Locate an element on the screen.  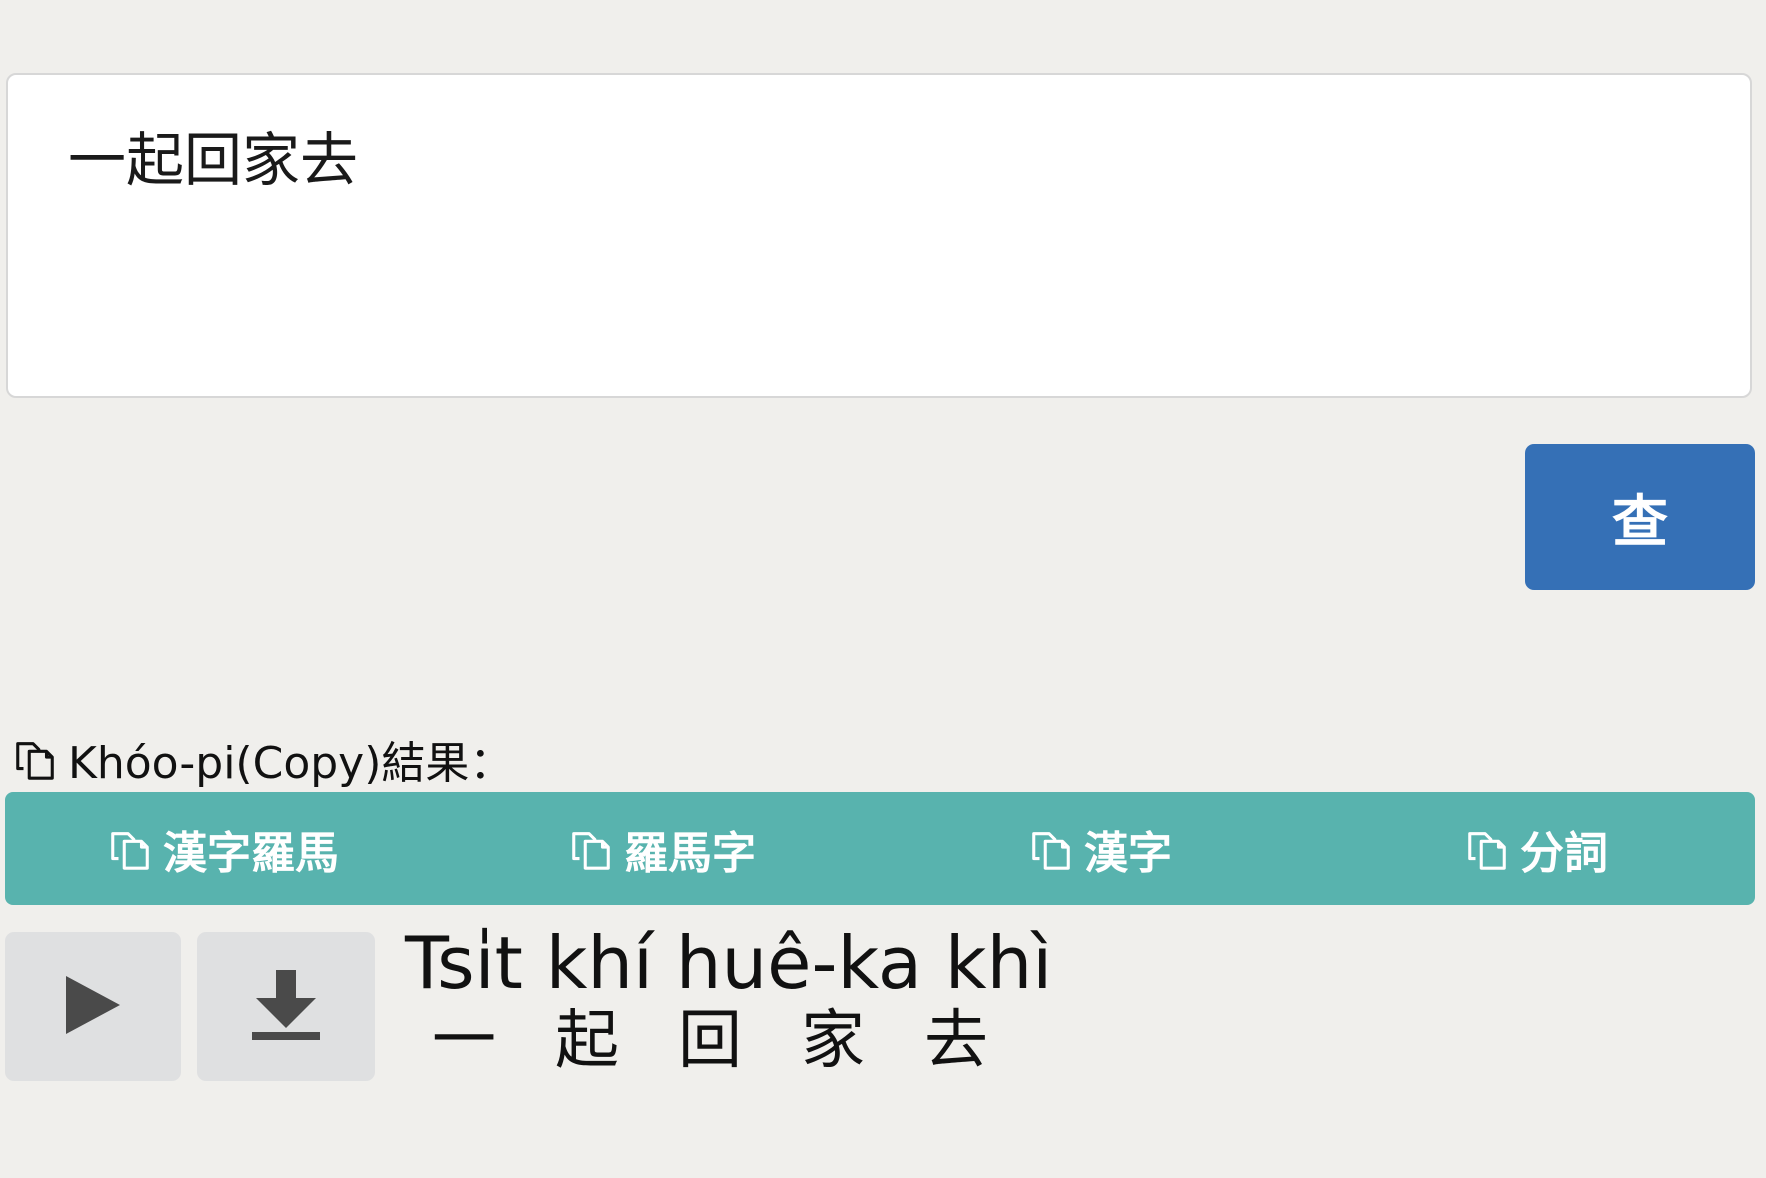
result-display: Tsi̍t khí huê-ka khì 一 起 回 家 去 is located at coordinates (728, 997).